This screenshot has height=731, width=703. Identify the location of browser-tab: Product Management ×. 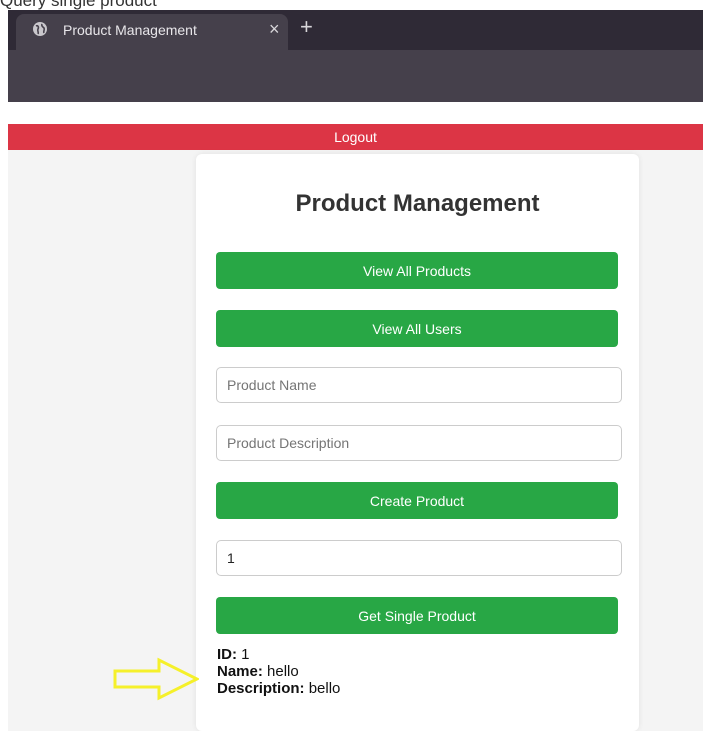
(152, 34).